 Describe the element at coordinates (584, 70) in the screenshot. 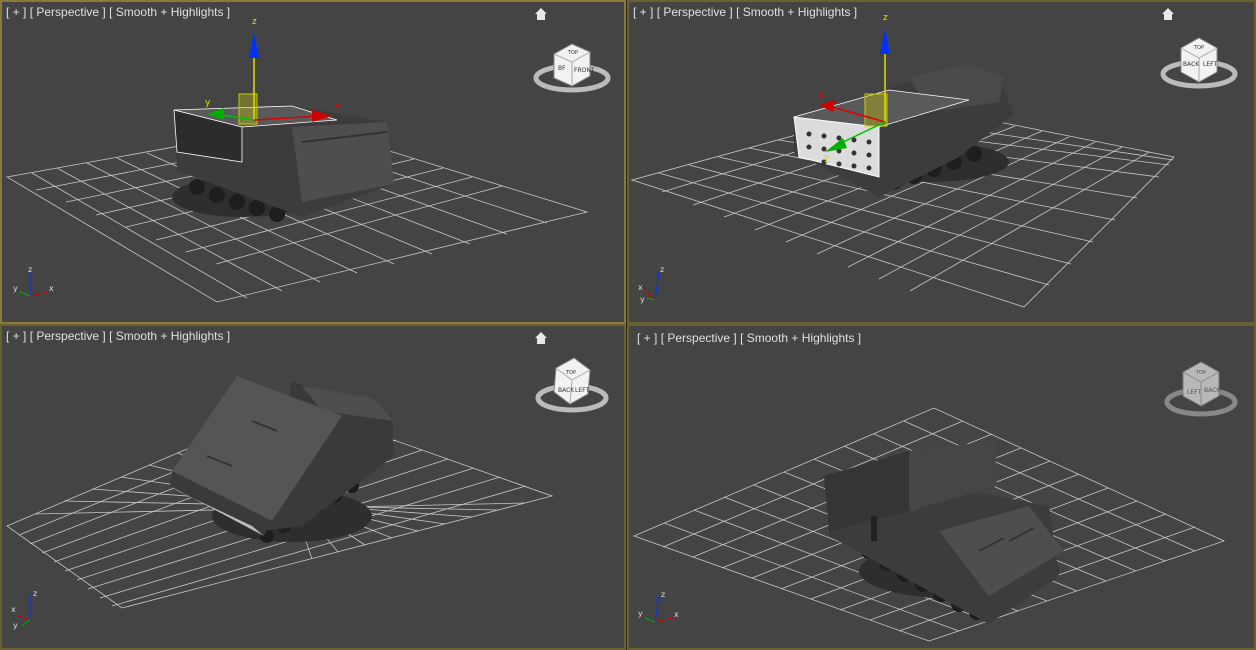

I see `viewcube-face-label: FRONT` at that location.